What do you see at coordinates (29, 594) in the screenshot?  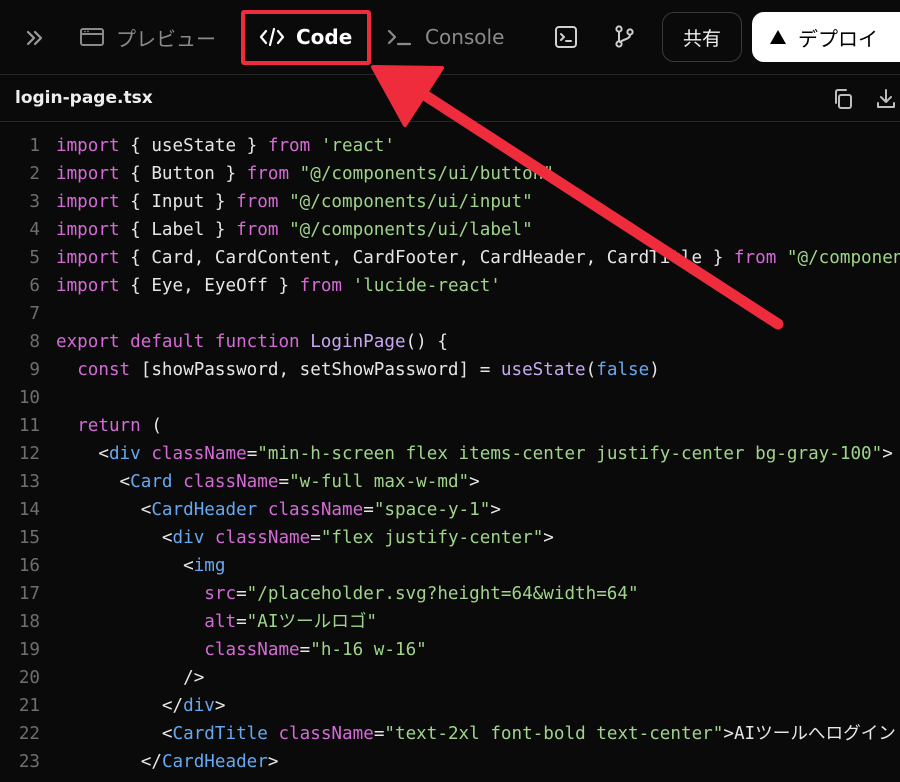 I see `line-number: 17` at bounding box center [29, 594].